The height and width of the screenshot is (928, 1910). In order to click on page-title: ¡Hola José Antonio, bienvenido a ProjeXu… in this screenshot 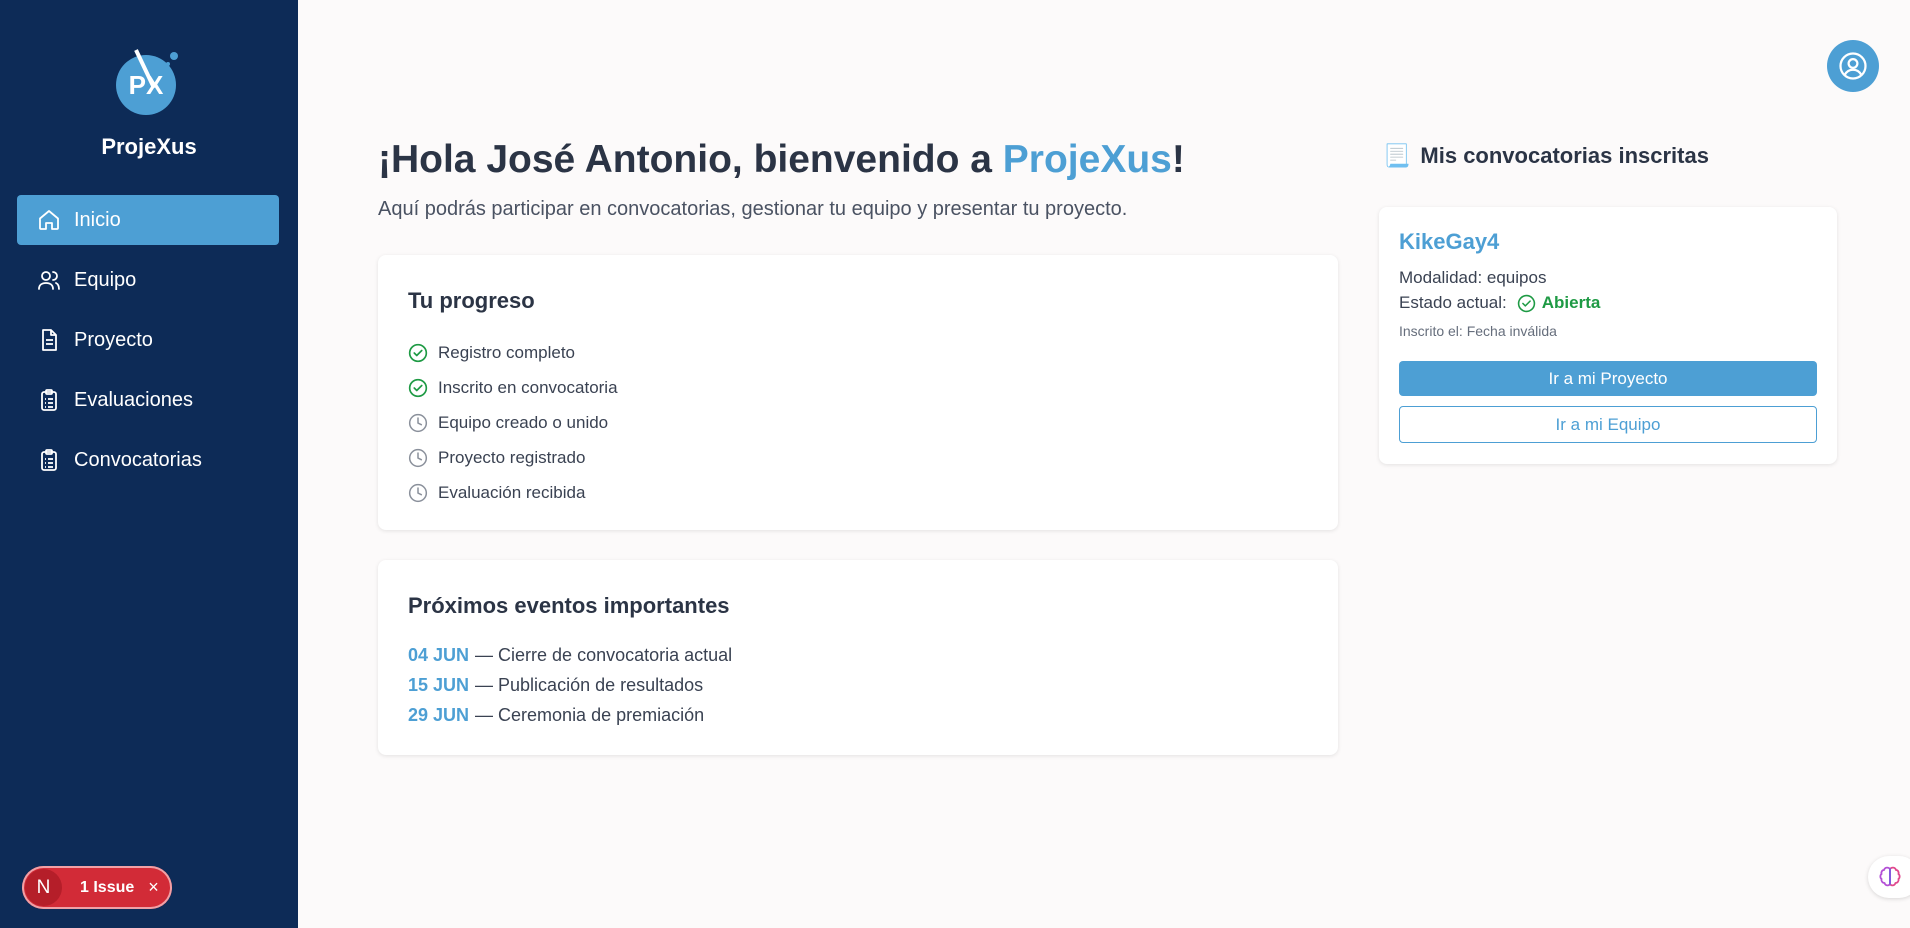, I will do `click(781, 160)`.